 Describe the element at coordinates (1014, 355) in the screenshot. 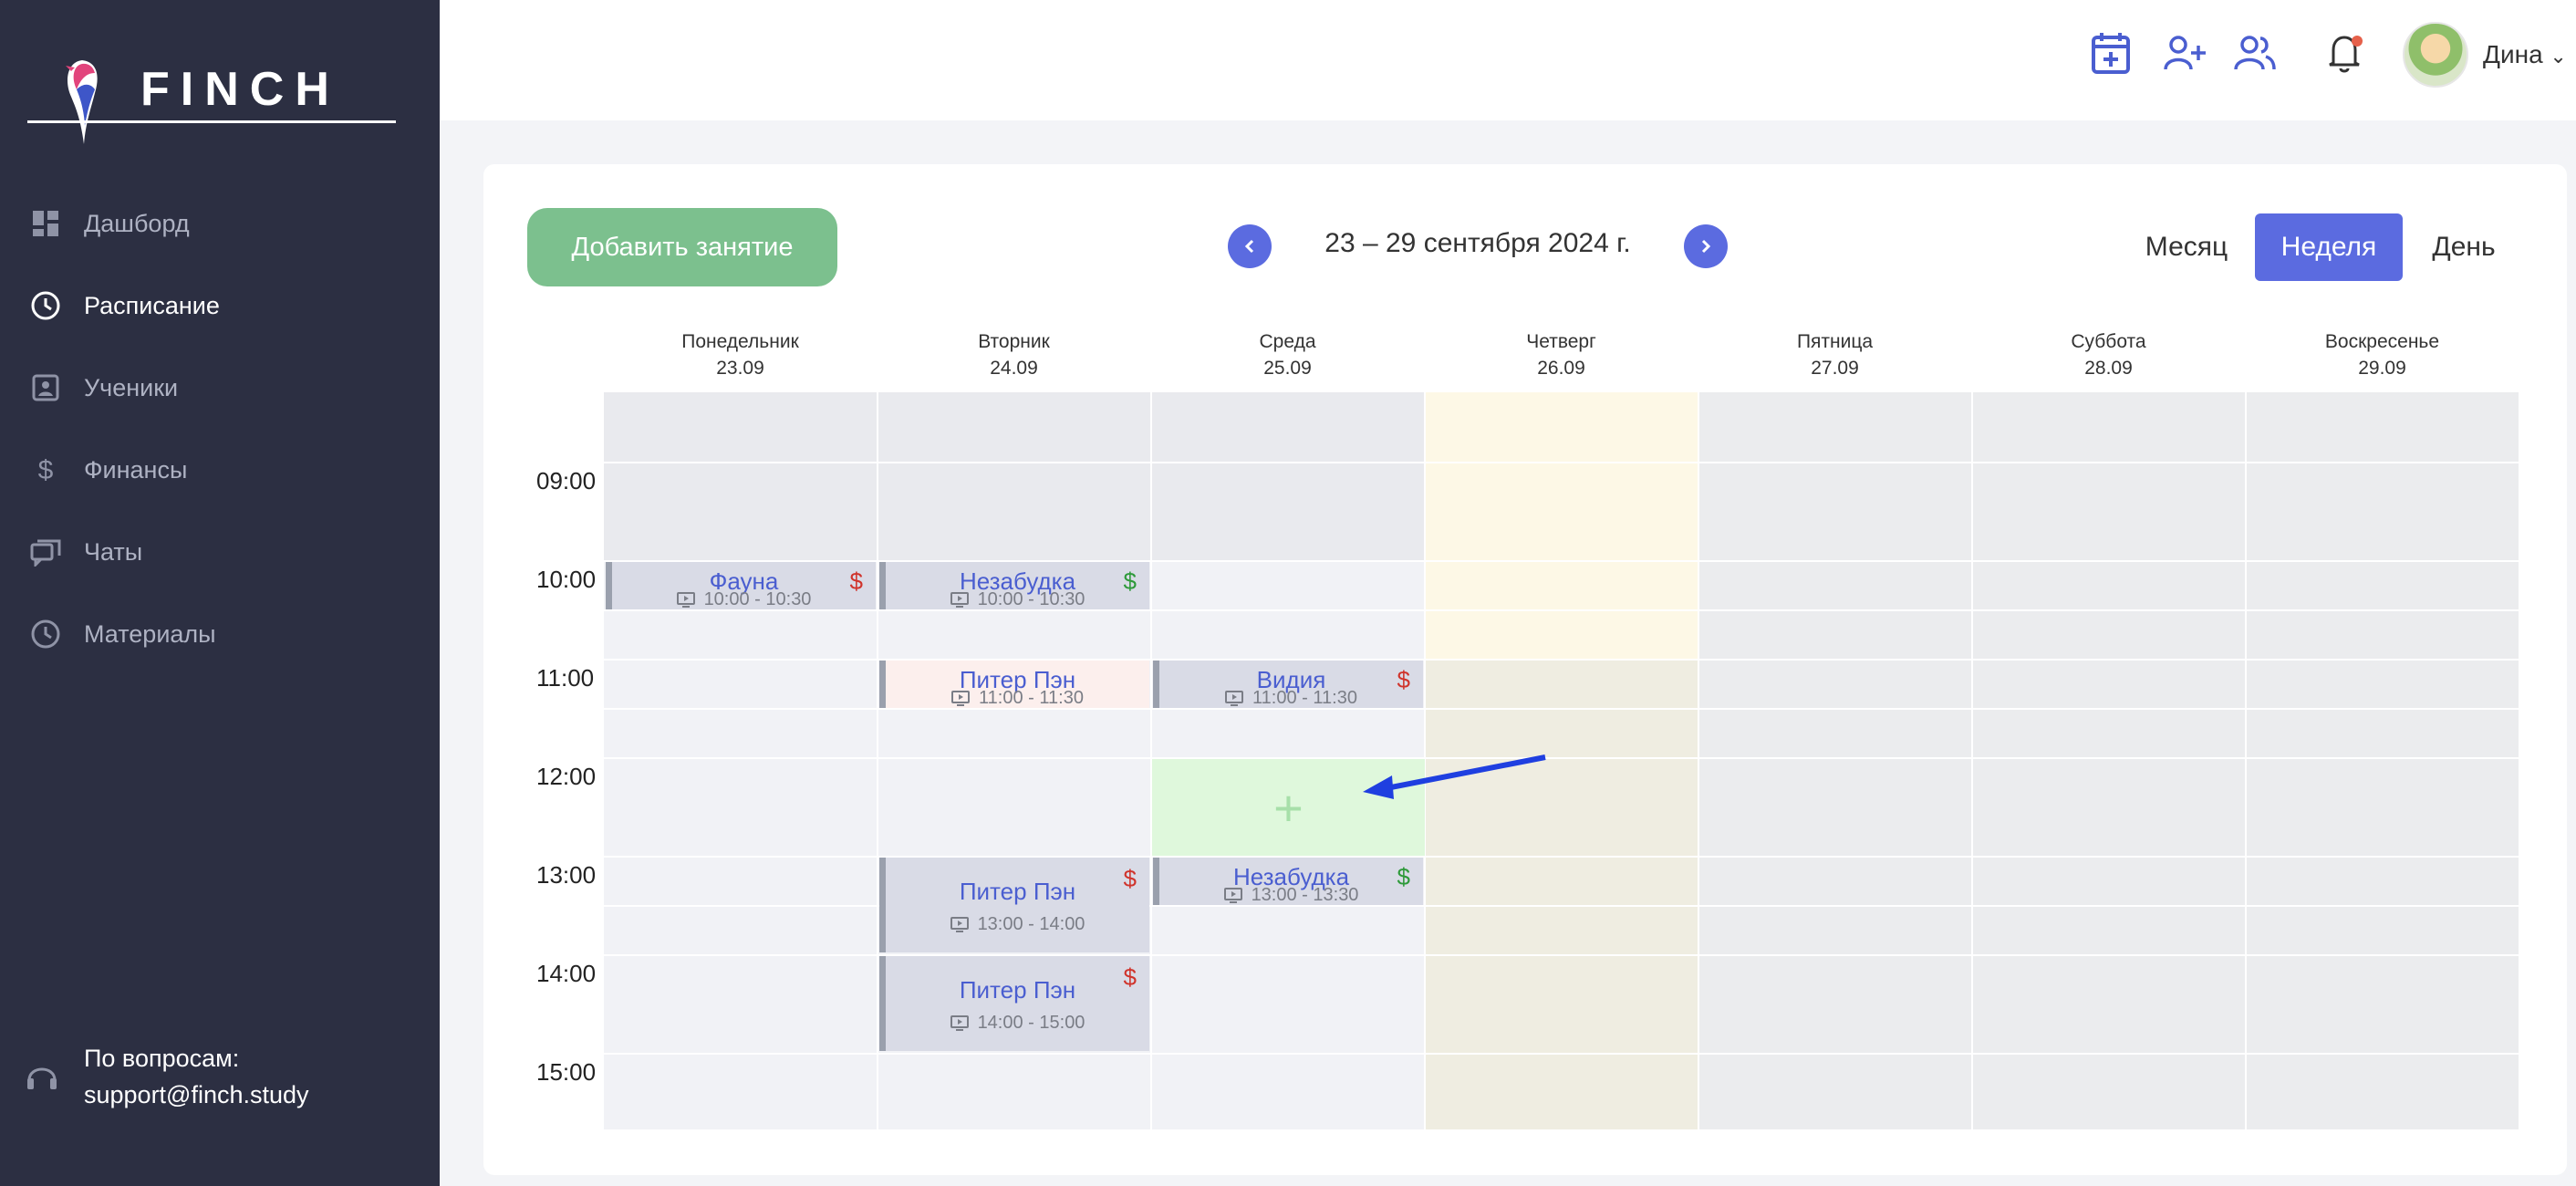

I see `day-header-tue: Вторник 24.09` at that location.